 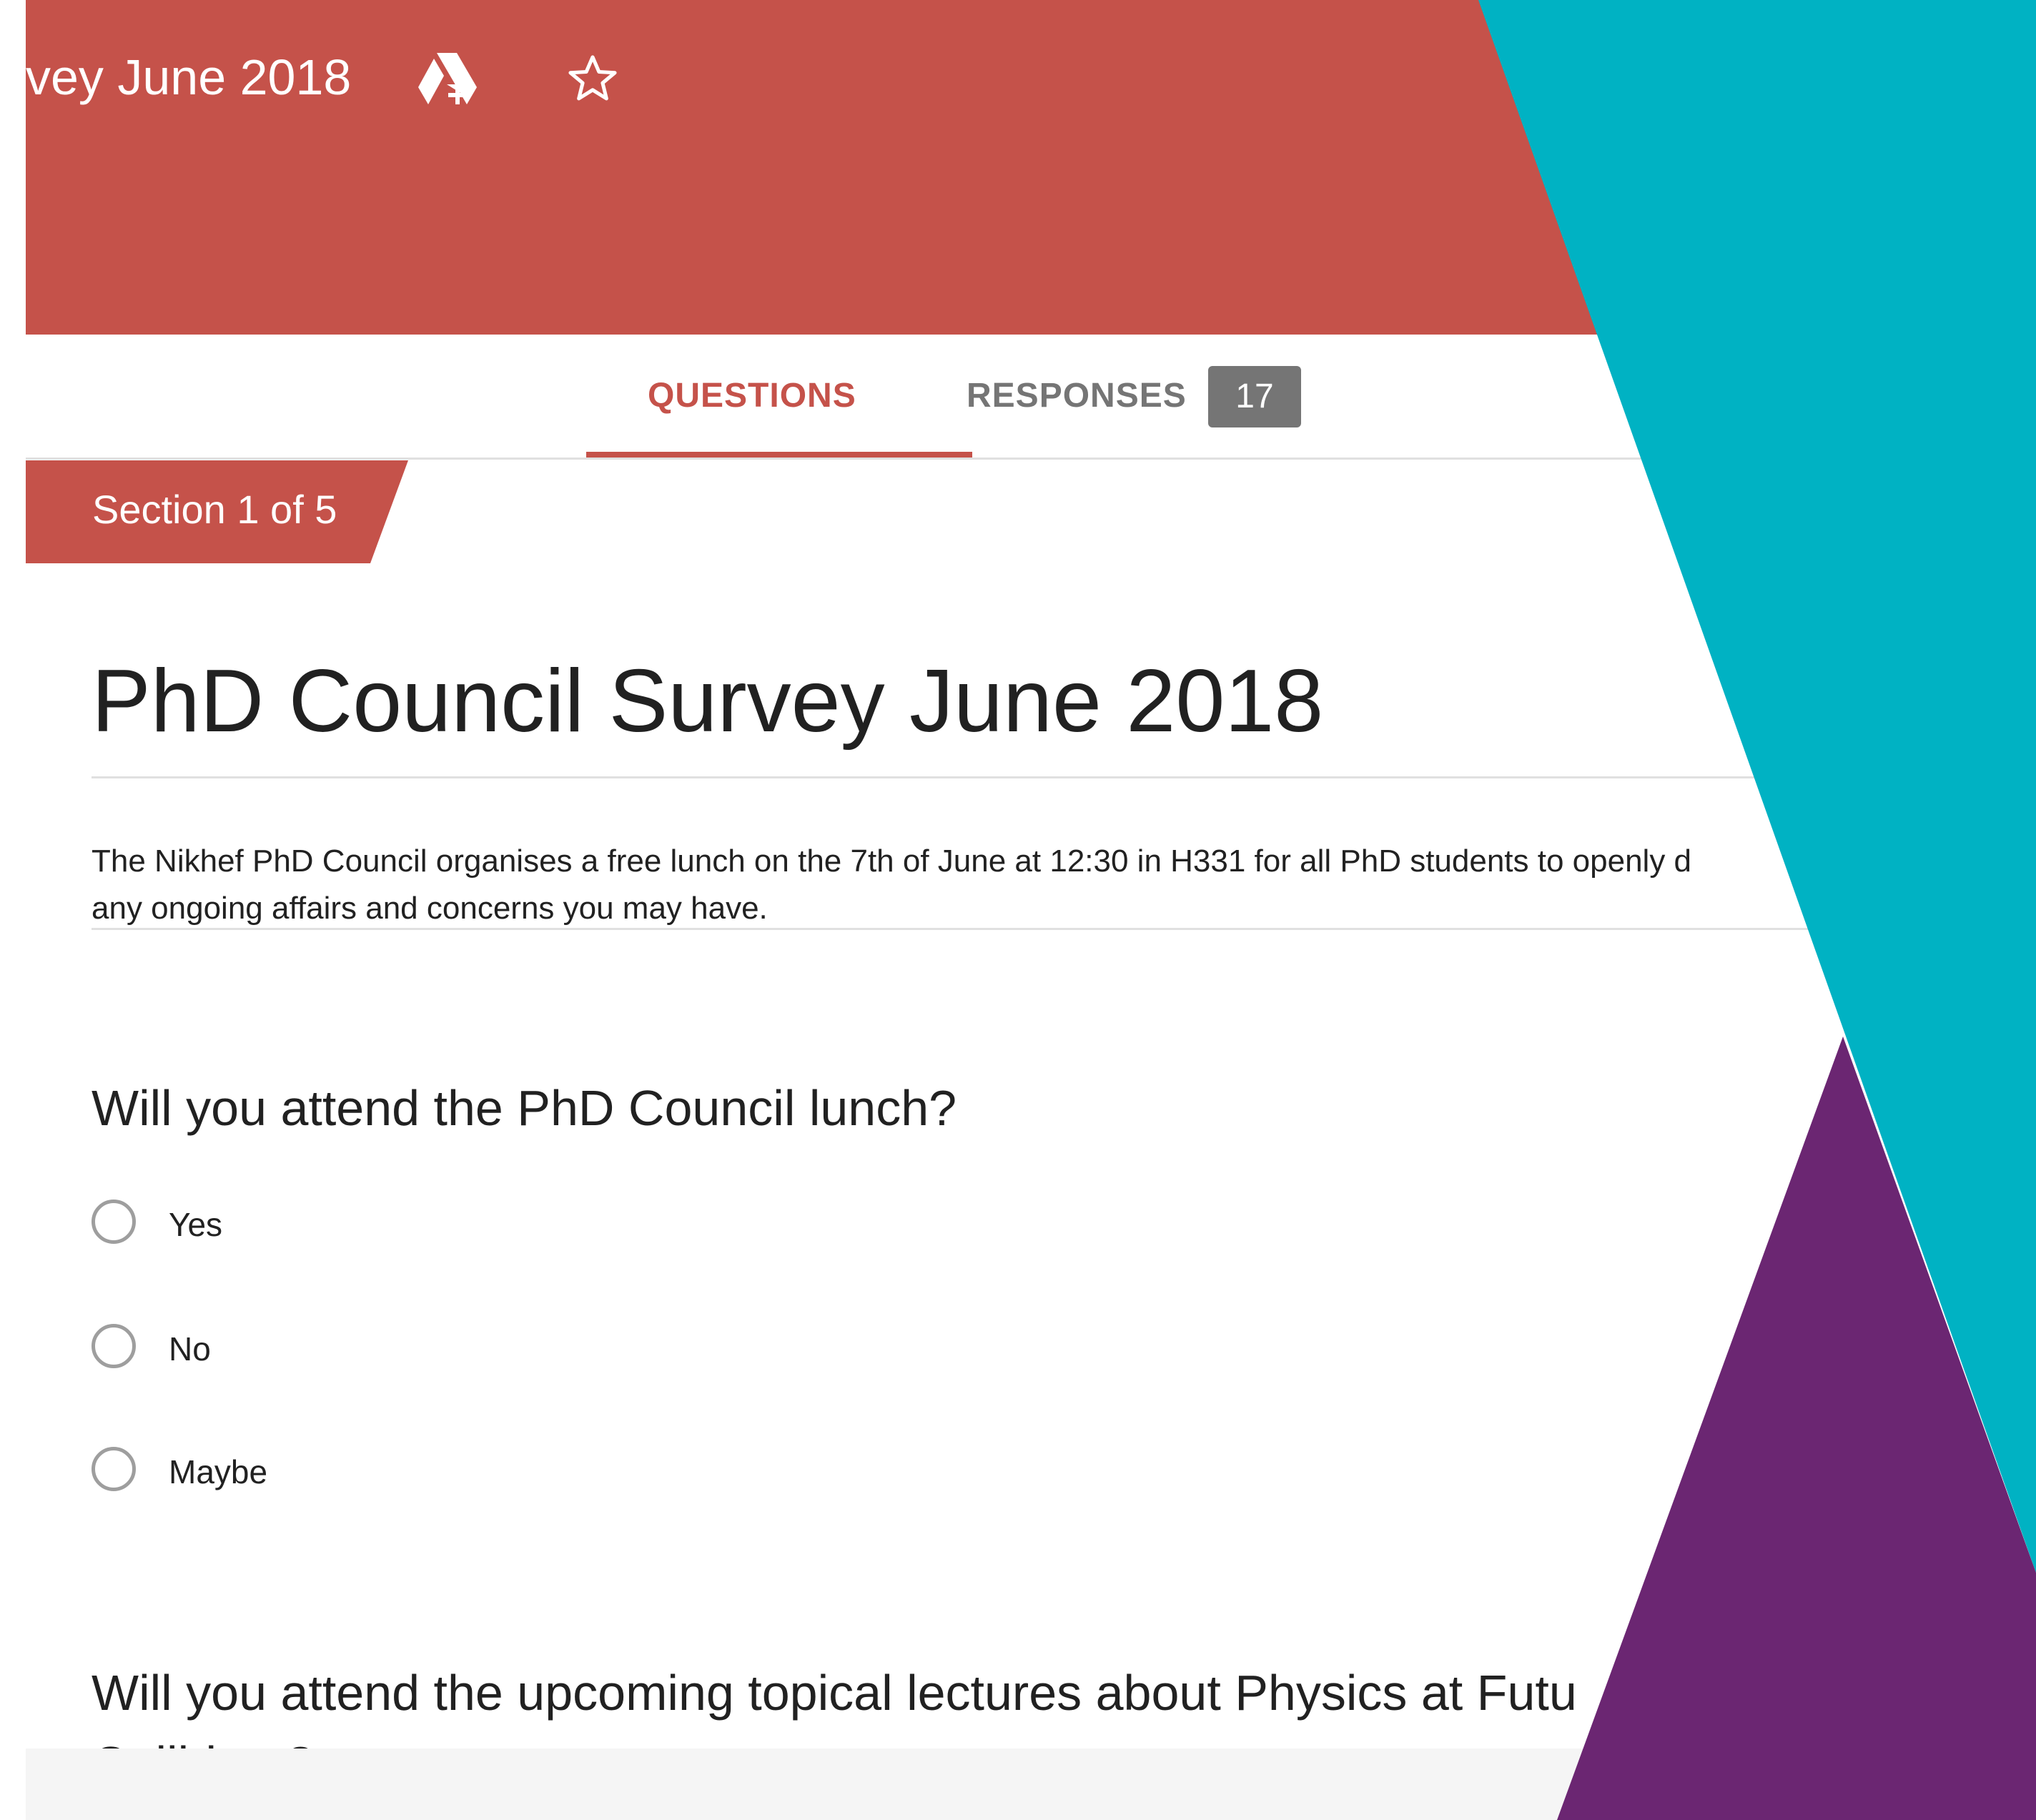 I want to click on left-margin, so click(x=13, y=910).